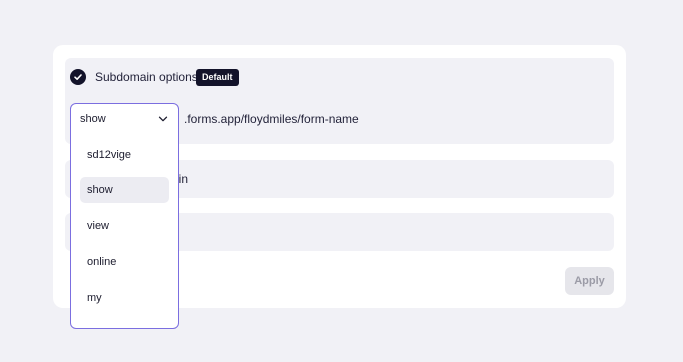 This screenshot has width=683, height=362. Describe the element at coordinates (589, 281) in the screenshot. I see `apply-button: Apply` at that location.